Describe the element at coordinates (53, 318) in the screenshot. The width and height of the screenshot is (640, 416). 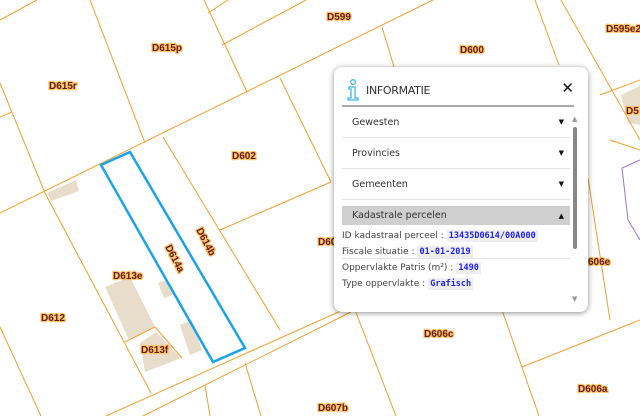
I see `parcel-label: D612` at that location.